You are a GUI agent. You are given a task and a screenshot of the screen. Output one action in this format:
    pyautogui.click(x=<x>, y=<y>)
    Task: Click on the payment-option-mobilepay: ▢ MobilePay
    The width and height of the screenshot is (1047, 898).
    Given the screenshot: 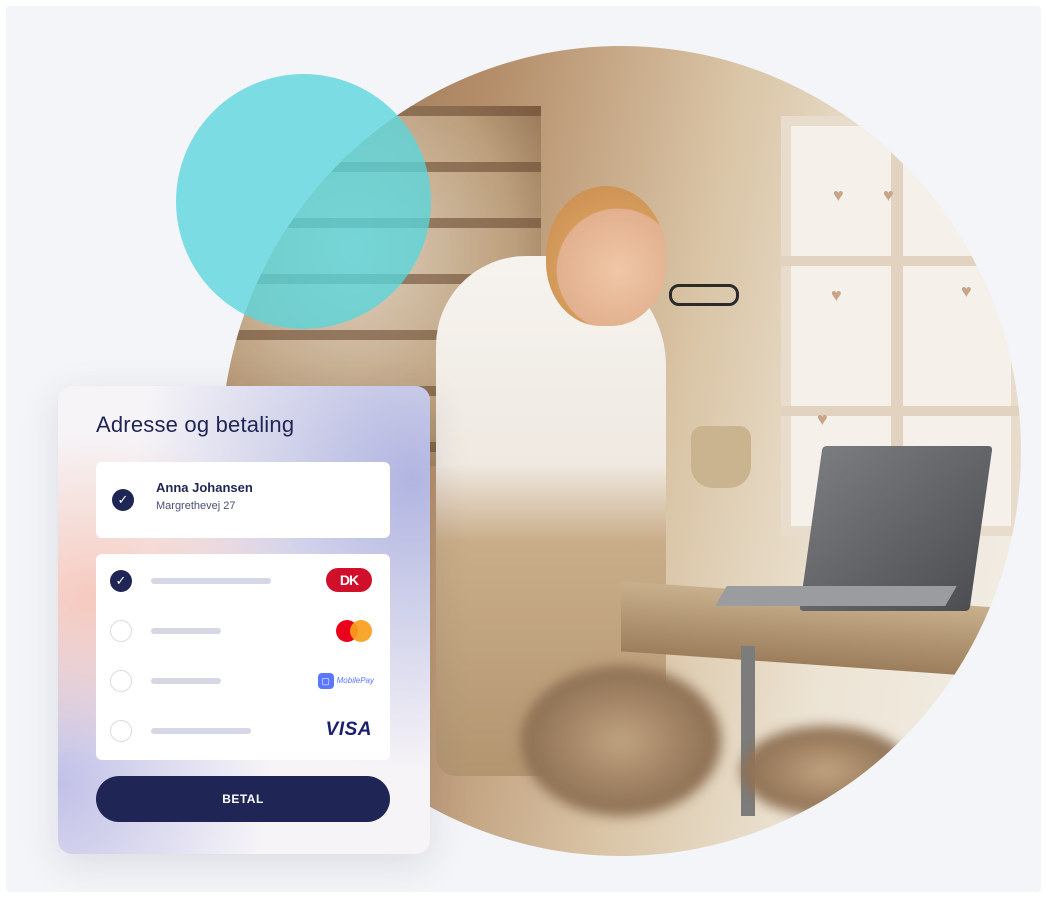 What is the action you would take?
    pyautogui.click(x=243, y=680)
    